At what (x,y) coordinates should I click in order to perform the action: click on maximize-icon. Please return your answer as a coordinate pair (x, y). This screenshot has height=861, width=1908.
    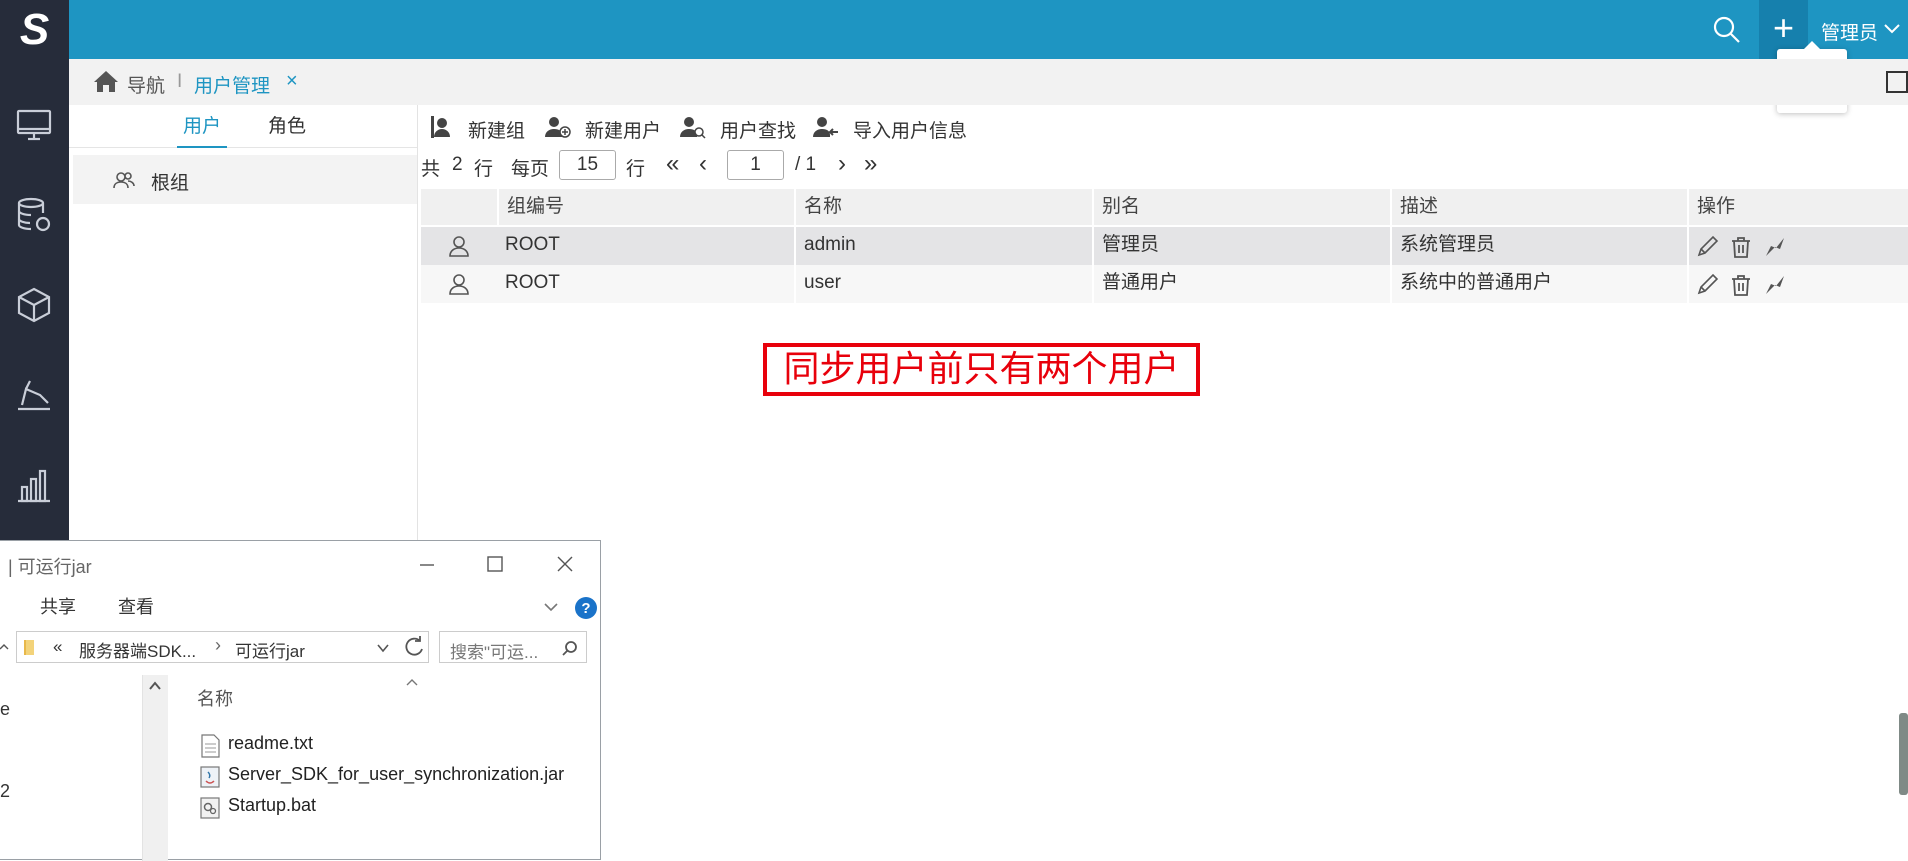
    Looking at the image, I should click on (1897, 82).